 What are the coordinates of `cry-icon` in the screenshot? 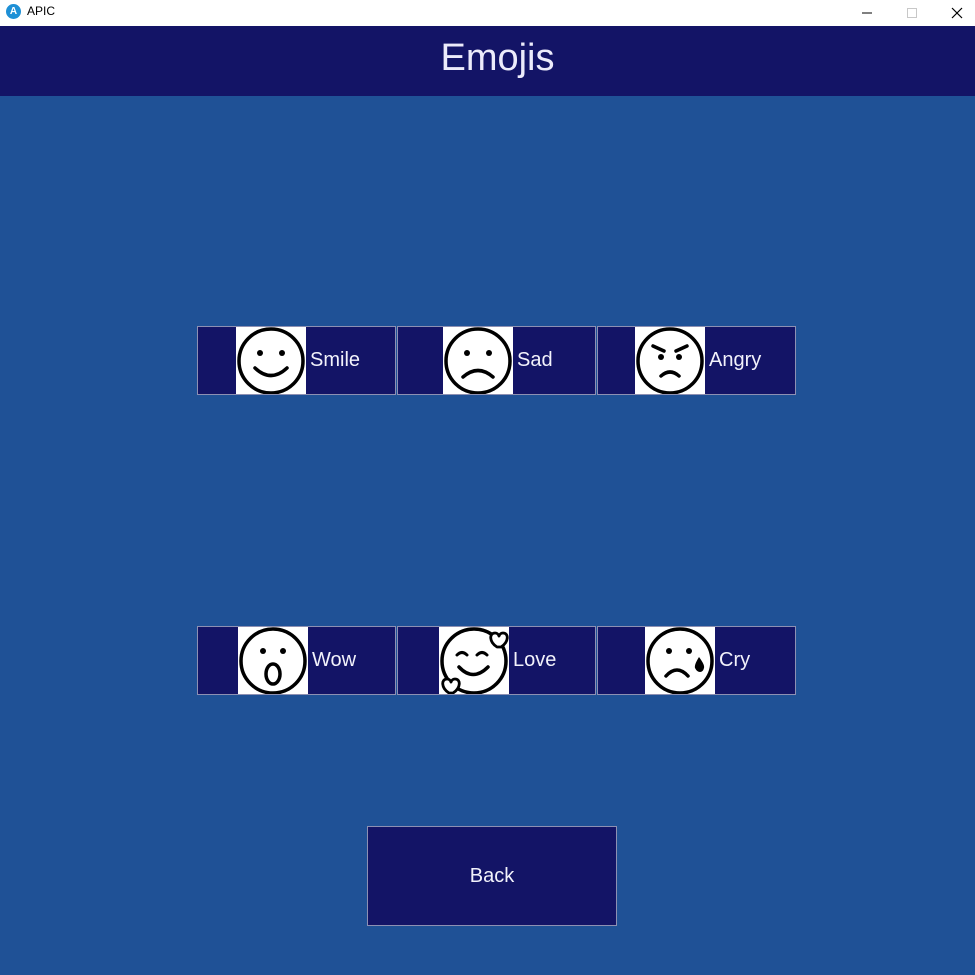 It's located at (680, 660).